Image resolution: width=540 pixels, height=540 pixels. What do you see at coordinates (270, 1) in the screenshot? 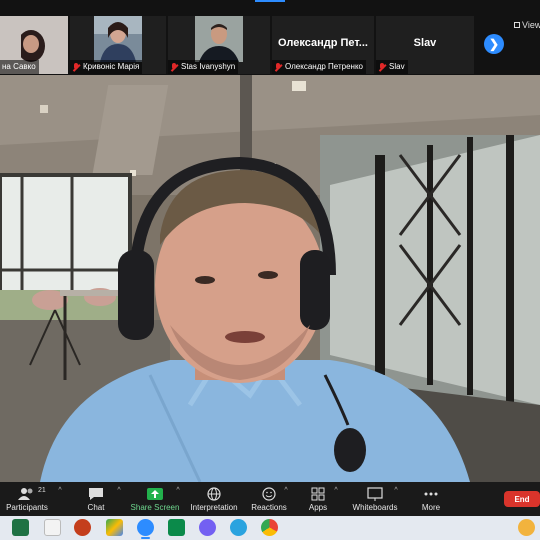
I see `strip-indicator` at bounding box center [270, 1].